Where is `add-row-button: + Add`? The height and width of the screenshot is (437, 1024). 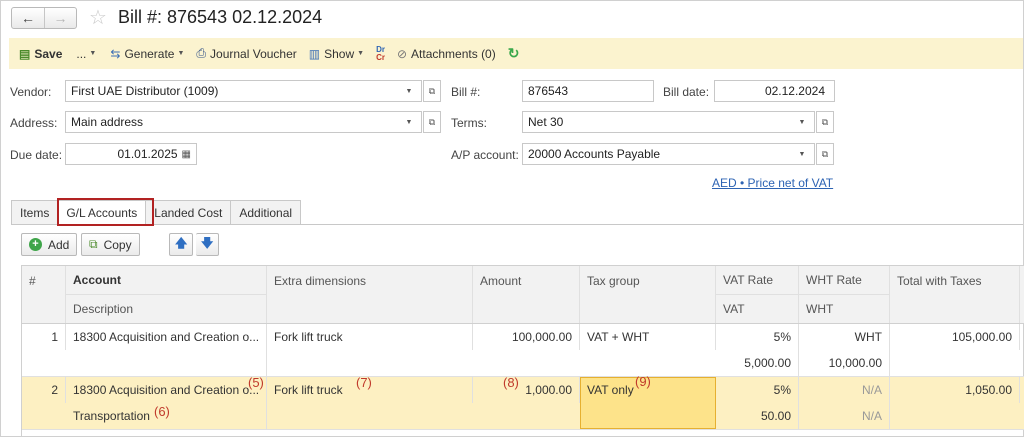 add-row-button: + Add is located at coordinates (49, 244).